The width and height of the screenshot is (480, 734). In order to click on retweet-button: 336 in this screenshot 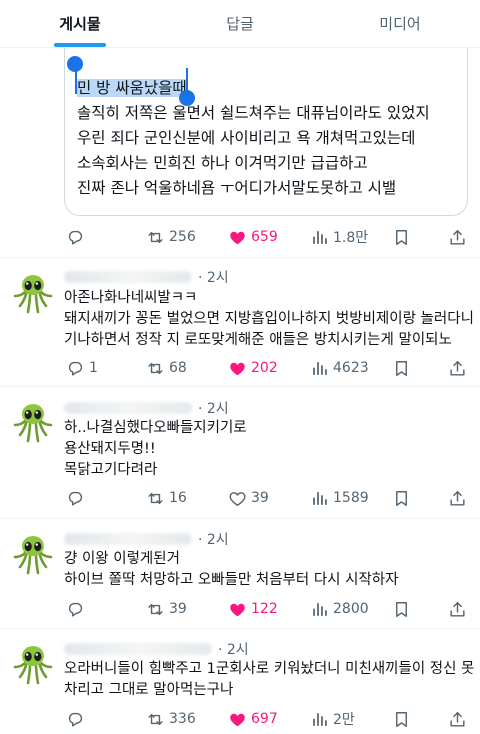, I will do `click(171, 719)`.